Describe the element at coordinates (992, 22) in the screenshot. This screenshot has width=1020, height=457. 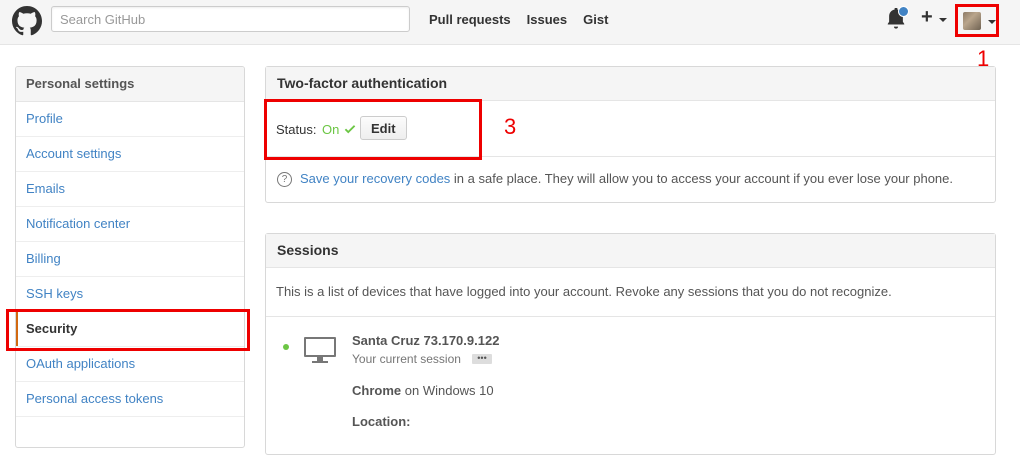
I see `user-menu-caret-icon` at that location.